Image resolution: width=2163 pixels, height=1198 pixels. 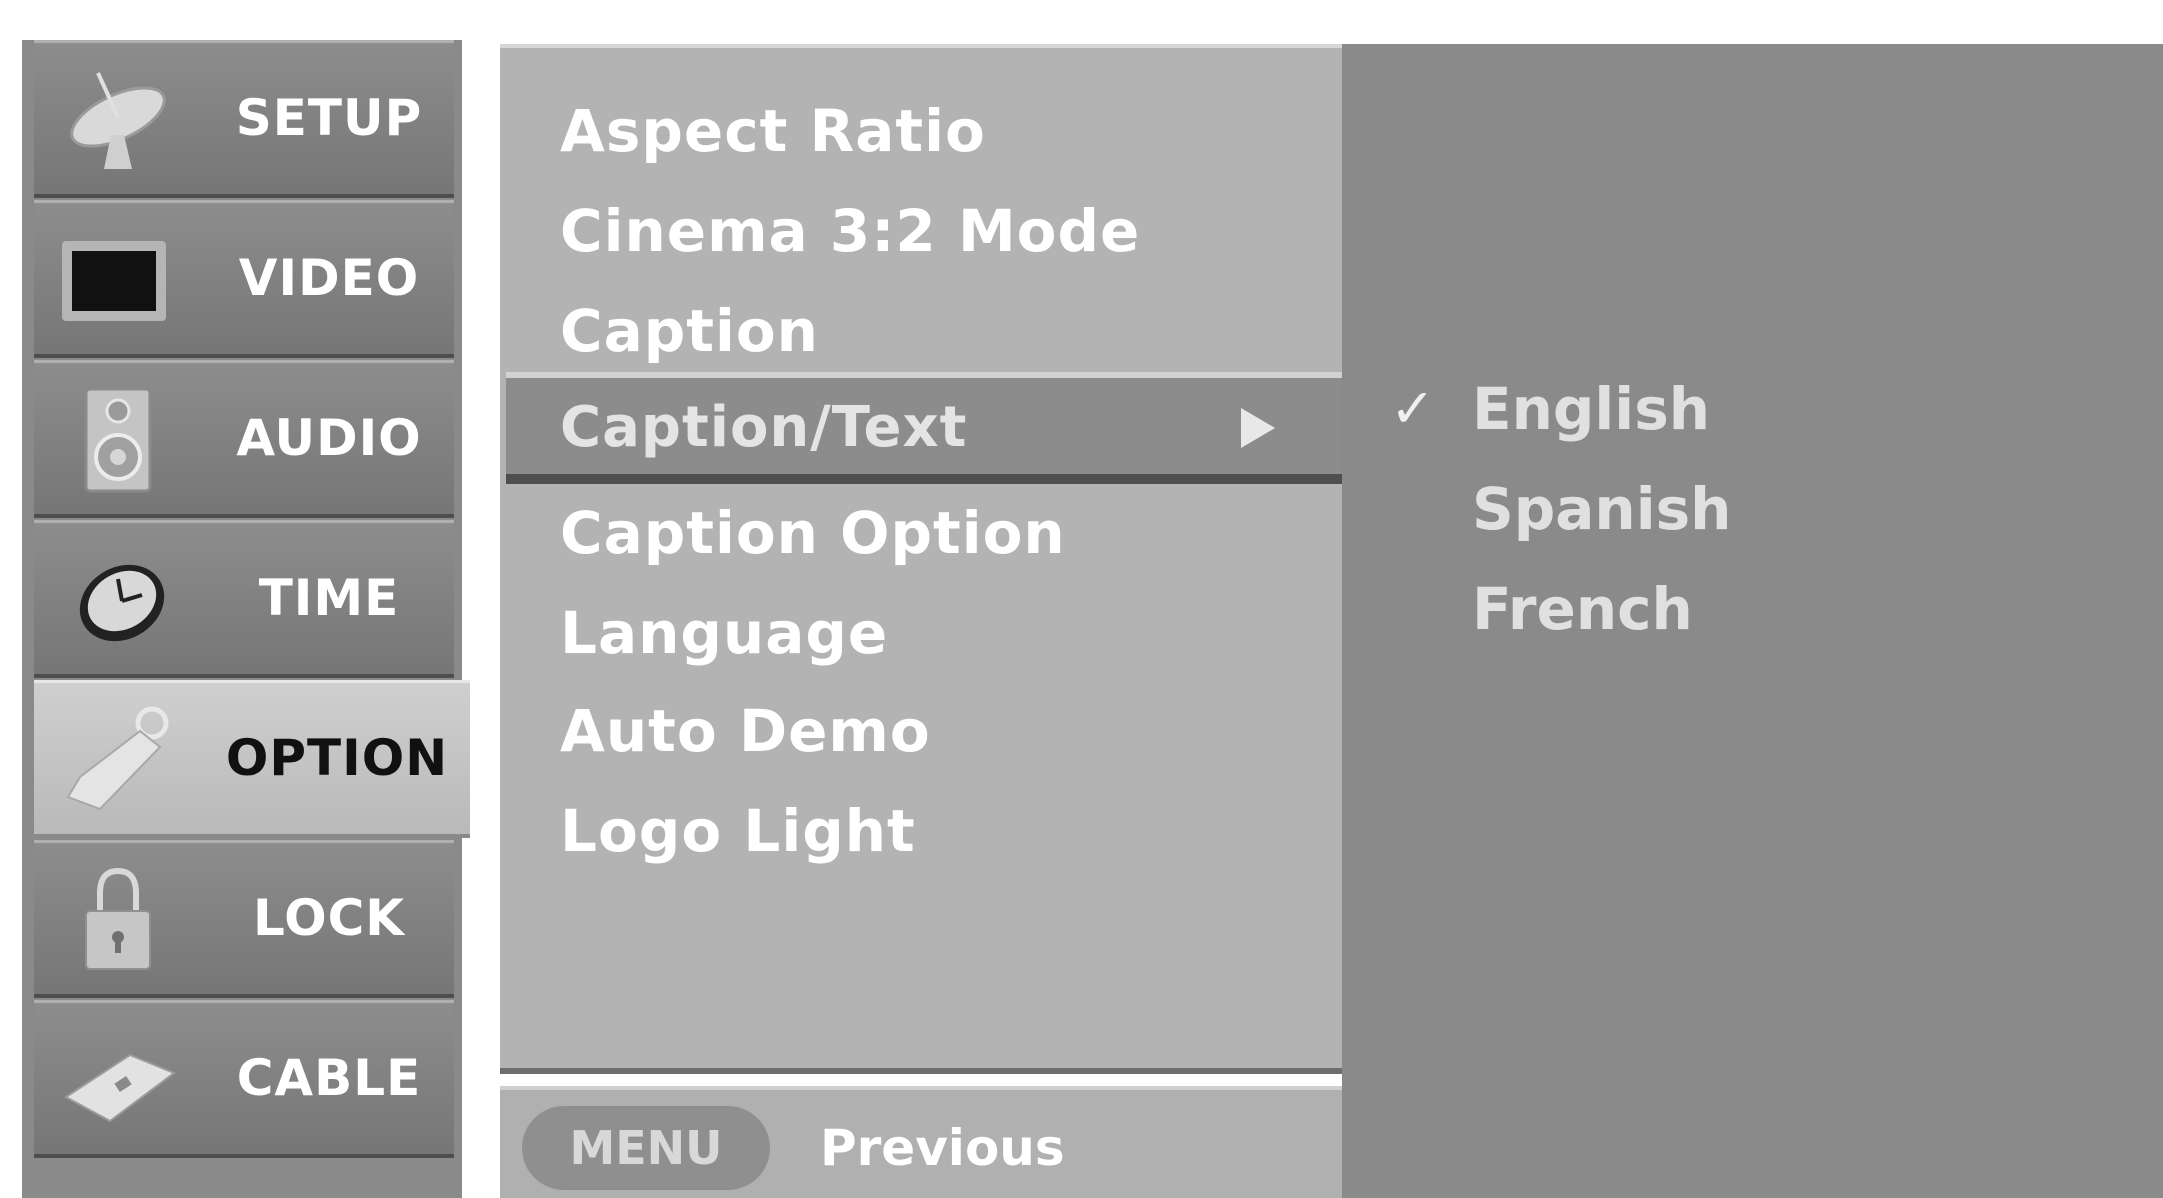 What do you see at coordinates (329, 438) in the screenshot?
I see `tab-label: AUDIO` at bounding box center [329, 438].